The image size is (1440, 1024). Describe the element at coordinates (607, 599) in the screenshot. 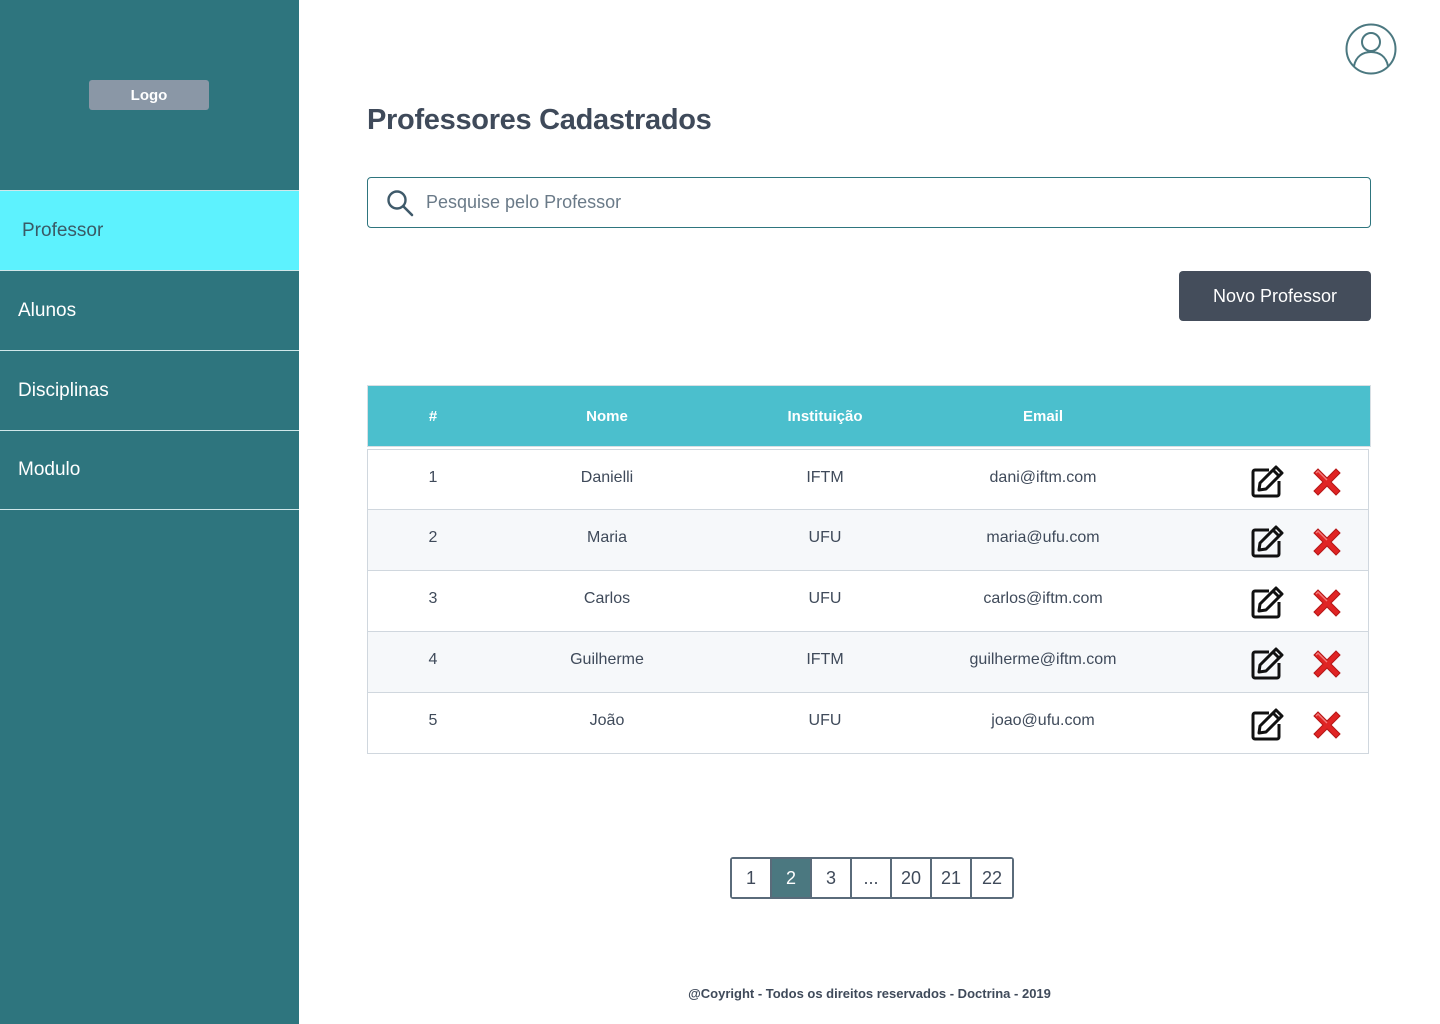

I see `cell-nome: Carlos` at that location.